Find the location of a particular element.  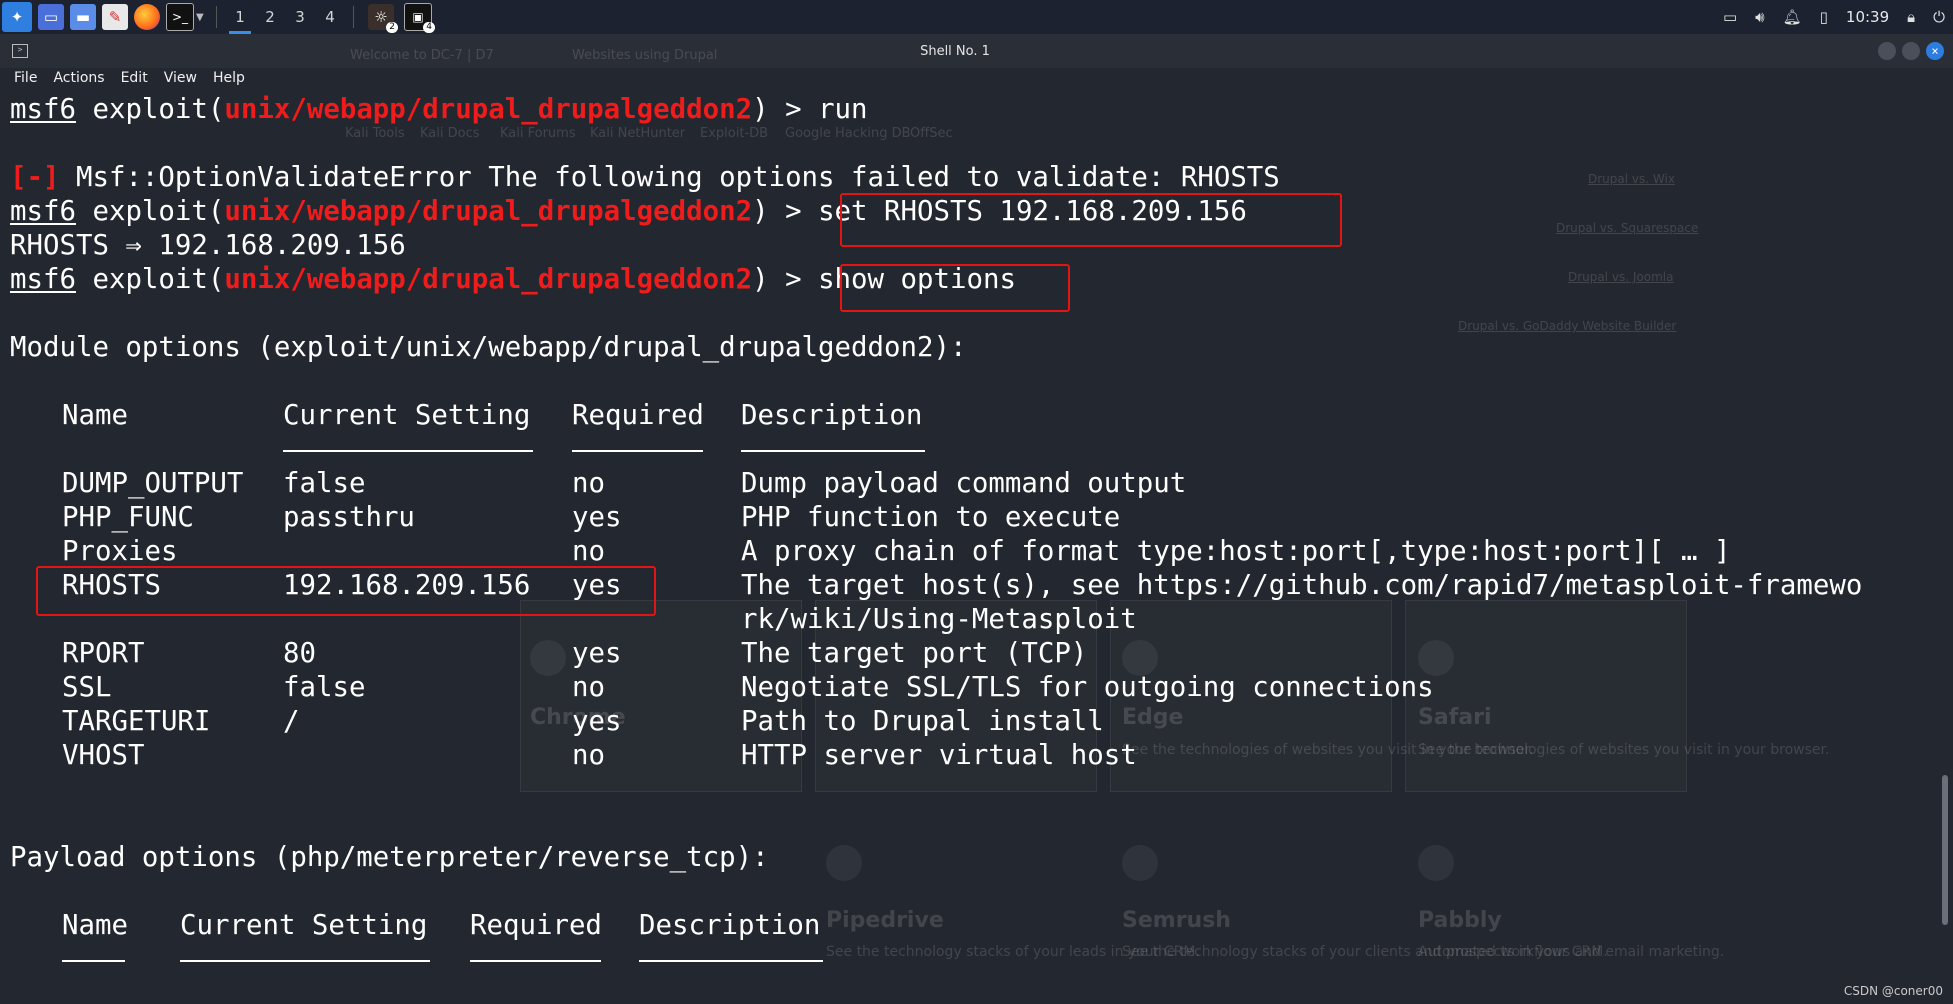

background-card is located at coordinates (1546, 696).